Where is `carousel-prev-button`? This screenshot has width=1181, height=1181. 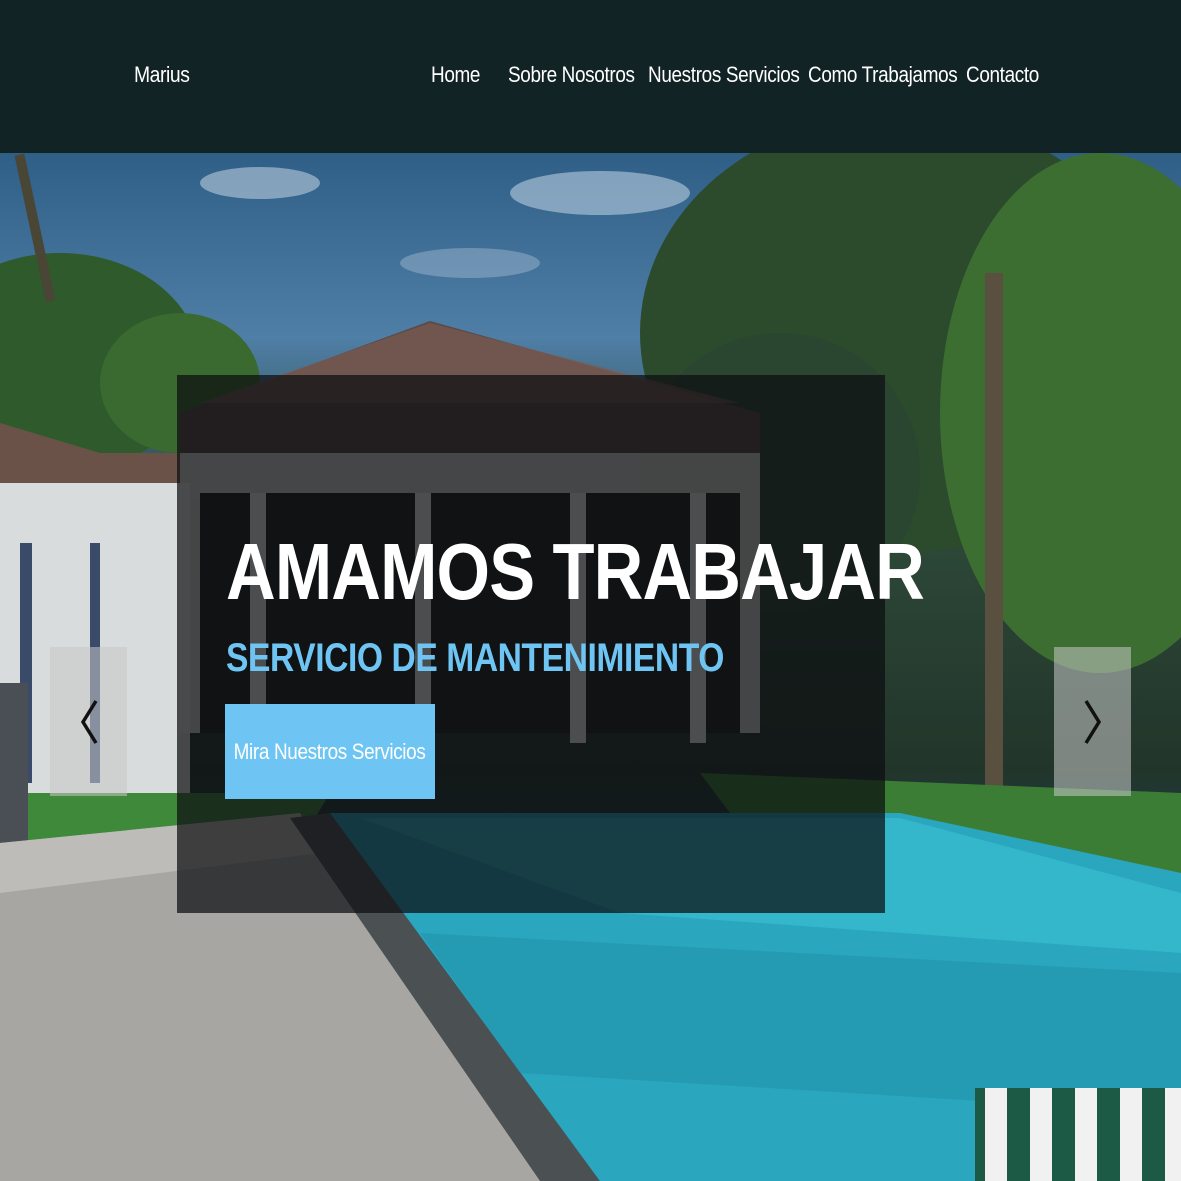 carousel-prev-button is located at coordinates (88, 721).